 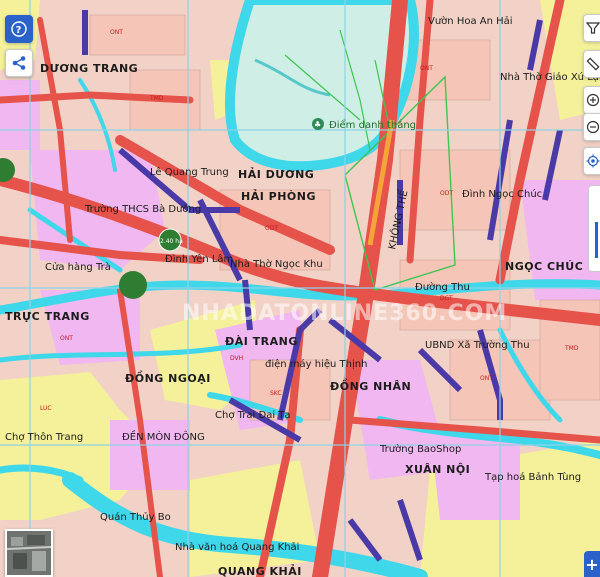 What do you see at coordinates (278, 196) in the screenshot?
I see `place-label: HẢI PHÒNG` at bounding box center [278, 196].